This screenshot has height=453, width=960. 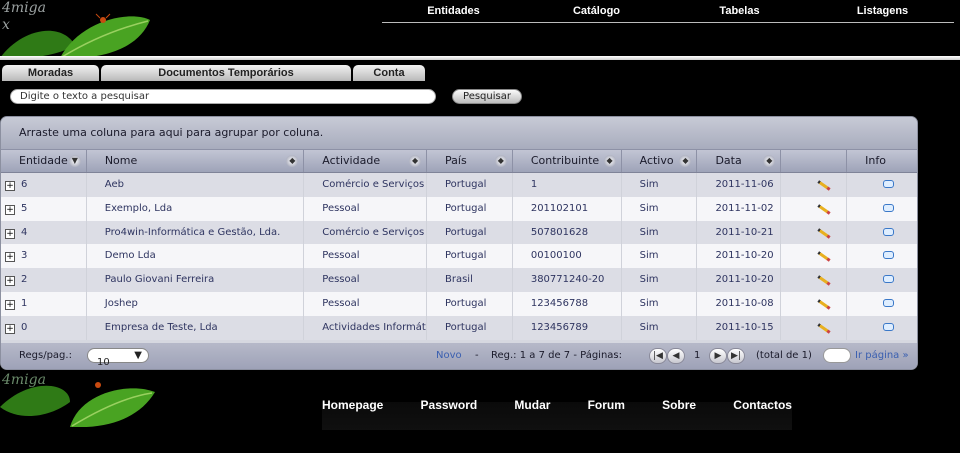 I want to click on cell-contribuinte-text: 123456789, so click(x=559, y=327).